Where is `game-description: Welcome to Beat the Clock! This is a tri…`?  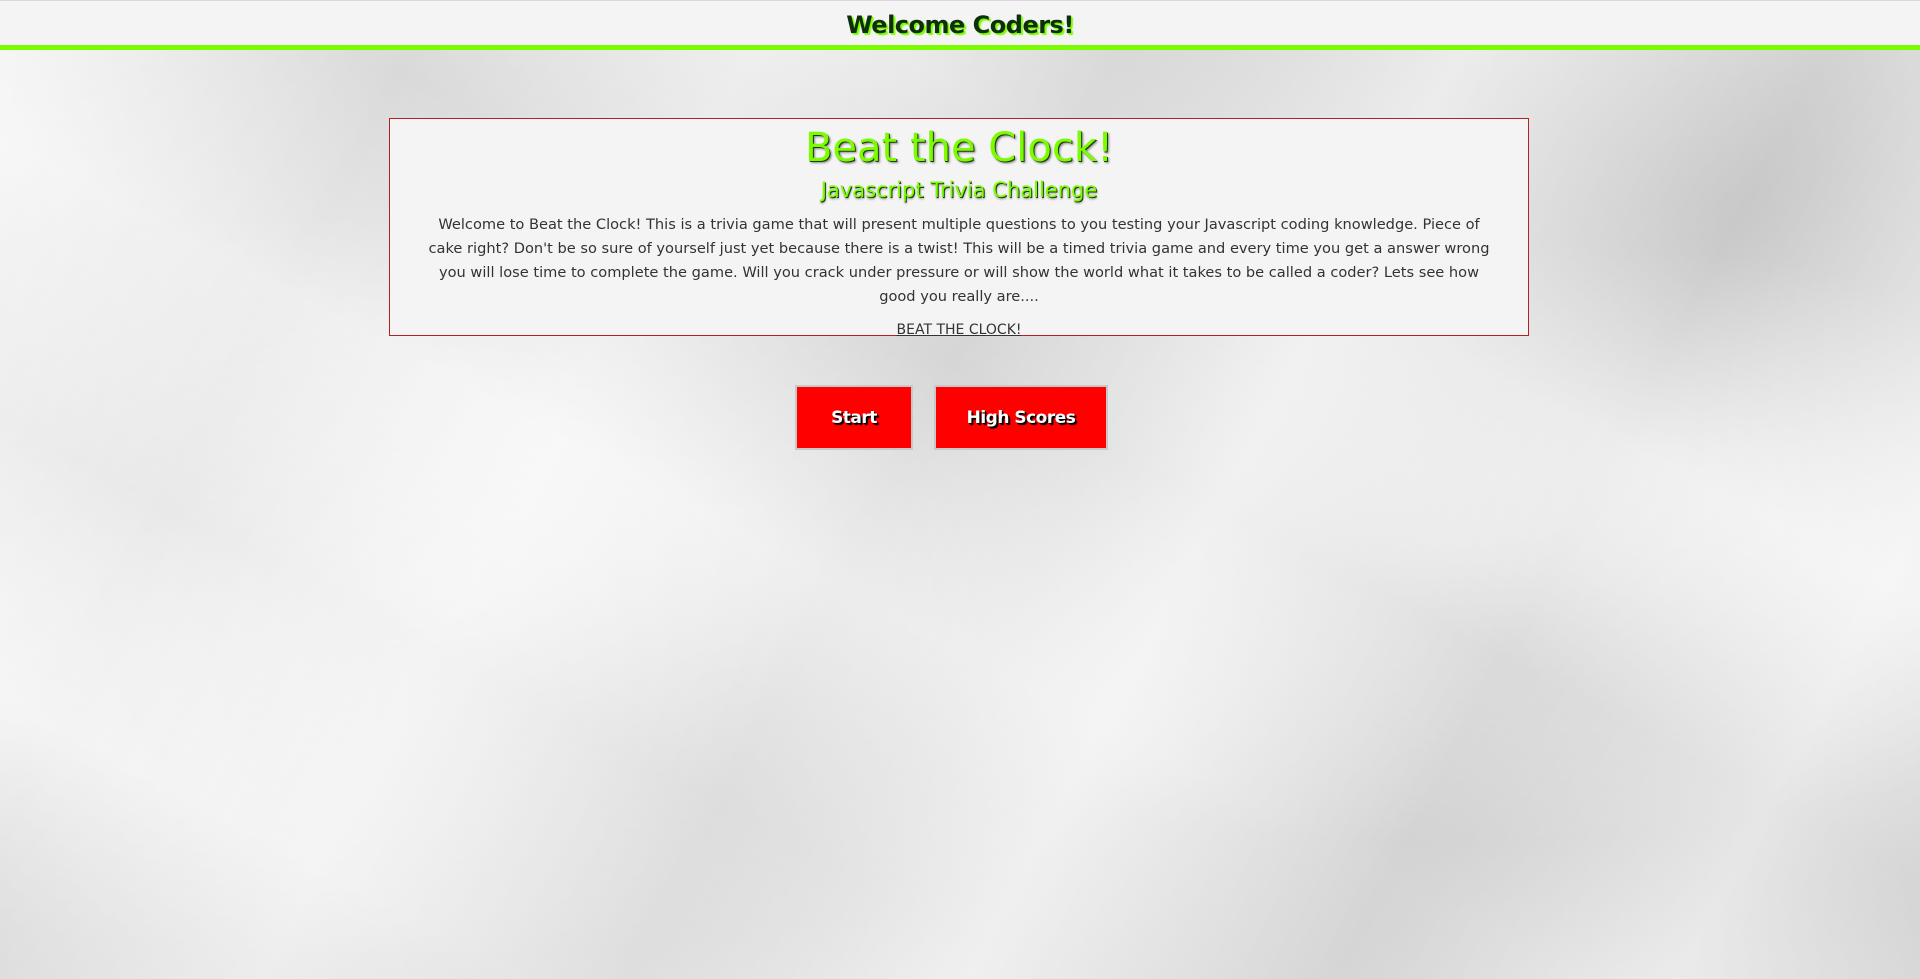 game-description: Welcome to Beat the Clock! This is a tri… is located at coordinates (959, 260).